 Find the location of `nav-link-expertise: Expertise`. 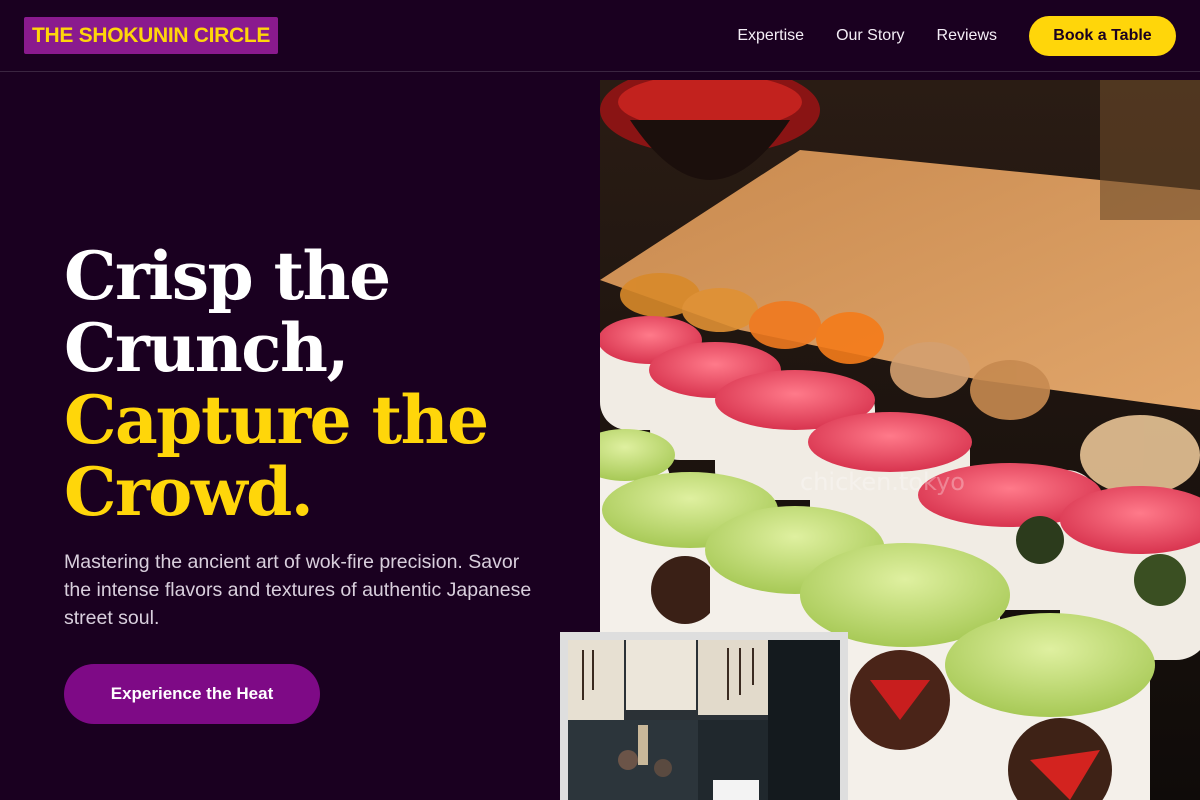

nav-link-expertise: Expertise is located at coordinates (770, 36).